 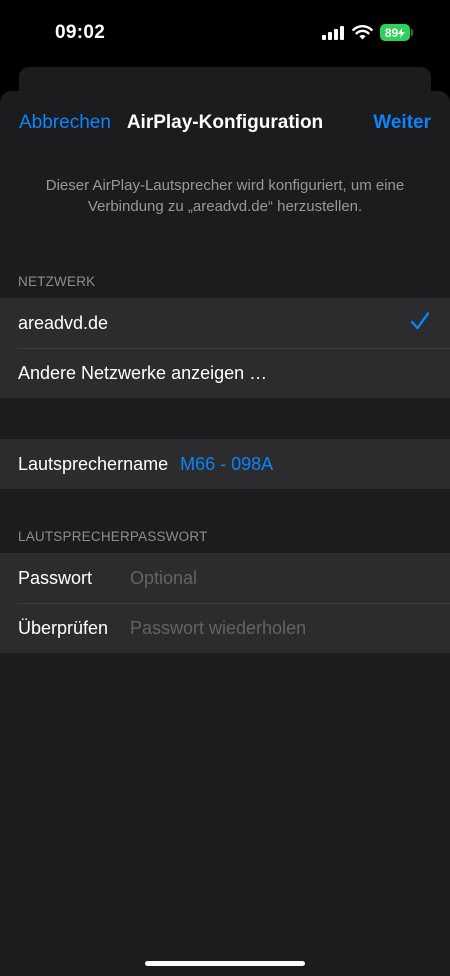 I want to click on next-button: Weiter, so click(x=402, y=123).